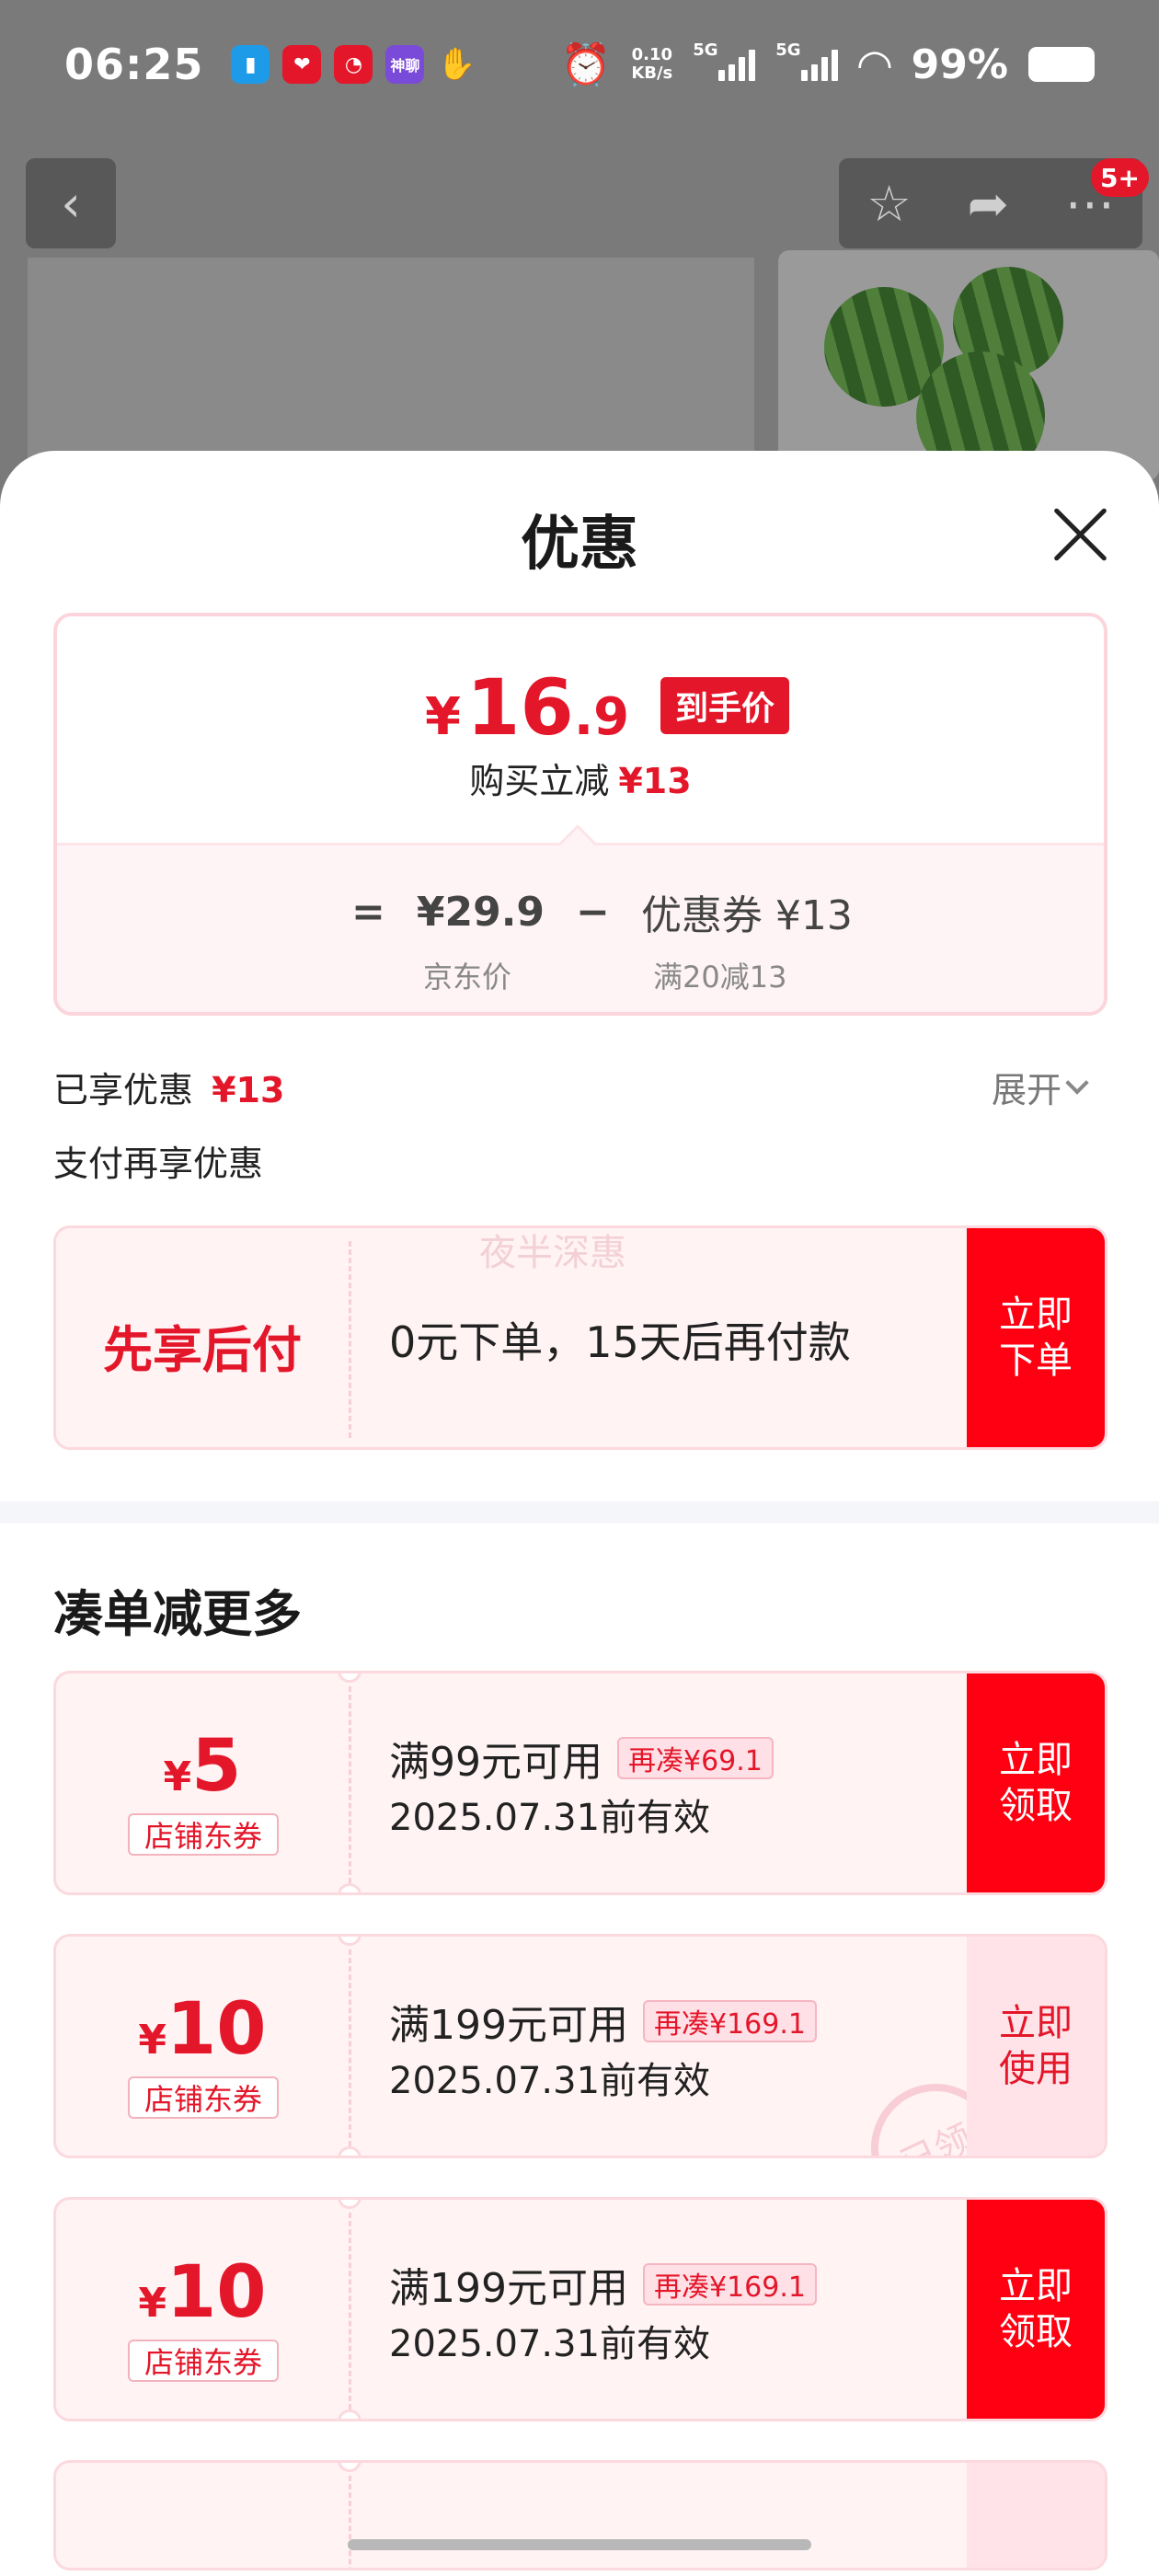 The width and height of the screenshot is (1159, 2576). Describe the element at coordinates (405, 64) in the screenshot. I see `app-notification-icon: 神聊` at that location.